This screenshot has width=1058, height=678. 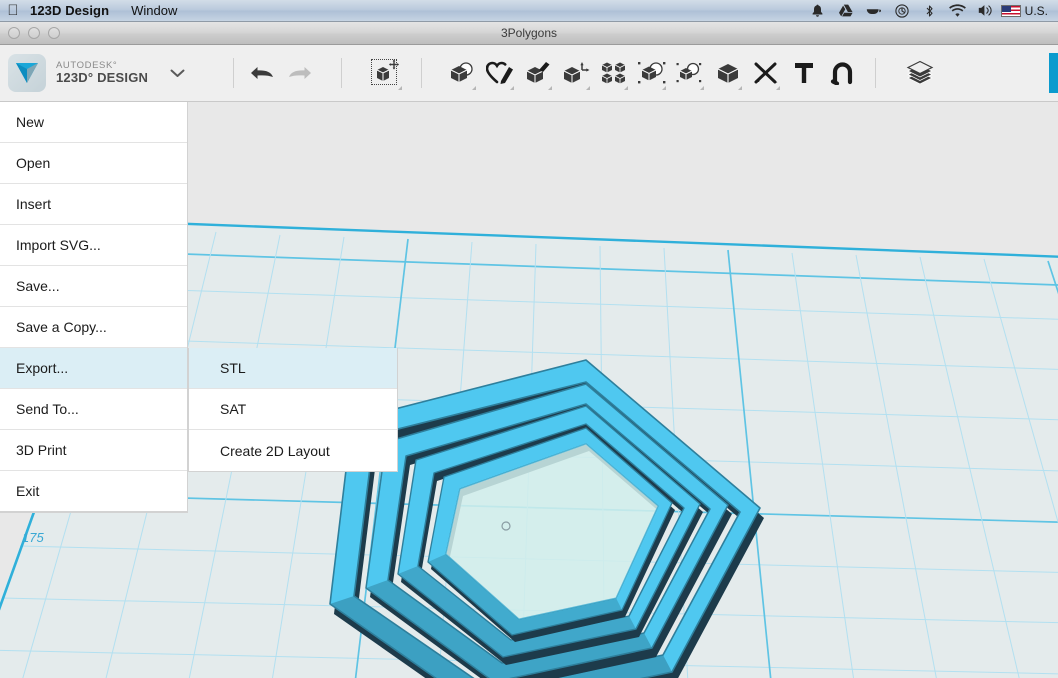 I want to click on submenu-item-stl: STL, so click(x=293, y=368).